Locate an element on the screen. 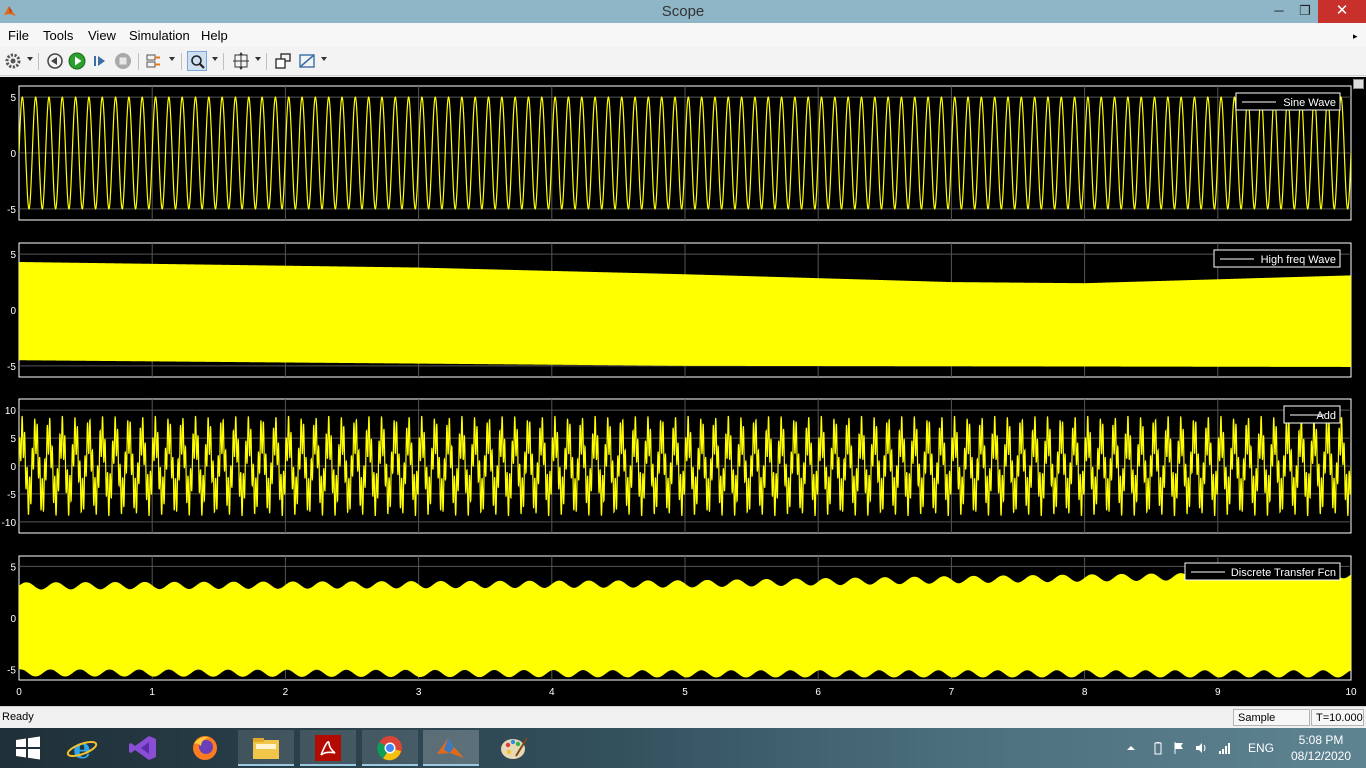  toolbar-expand-icon: ▸ is located at coordinates (1355, 36).